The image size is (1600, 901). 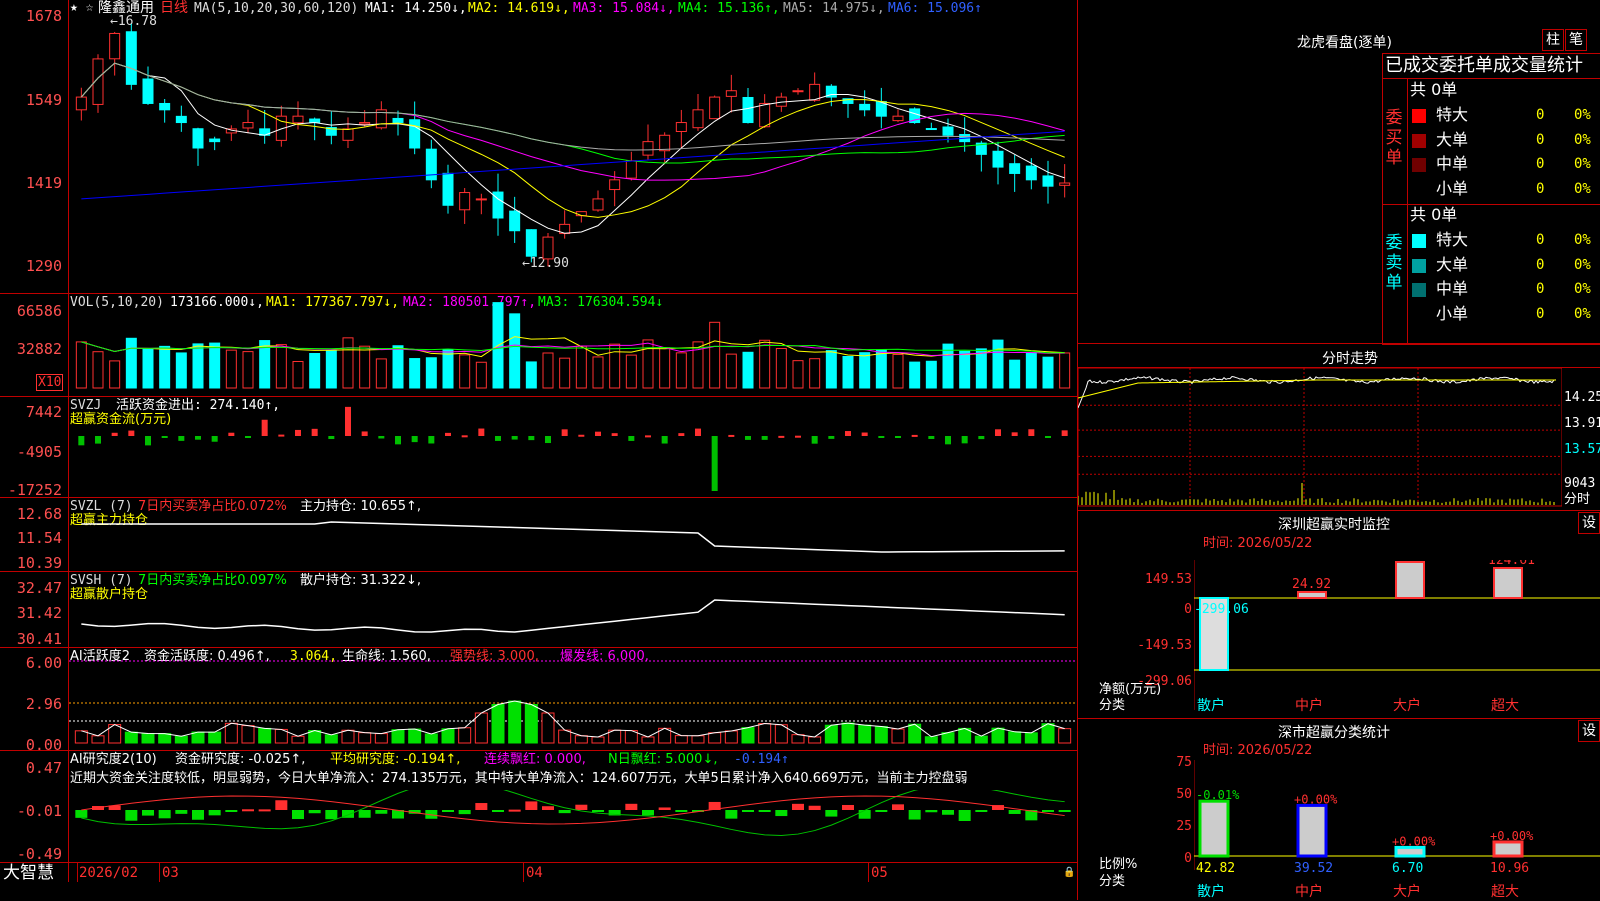 I want to click on net-amount-chart: -299.06 散户 24.92 中户 149.53 大户 124.61 超大, so click(x=1397, y=637).